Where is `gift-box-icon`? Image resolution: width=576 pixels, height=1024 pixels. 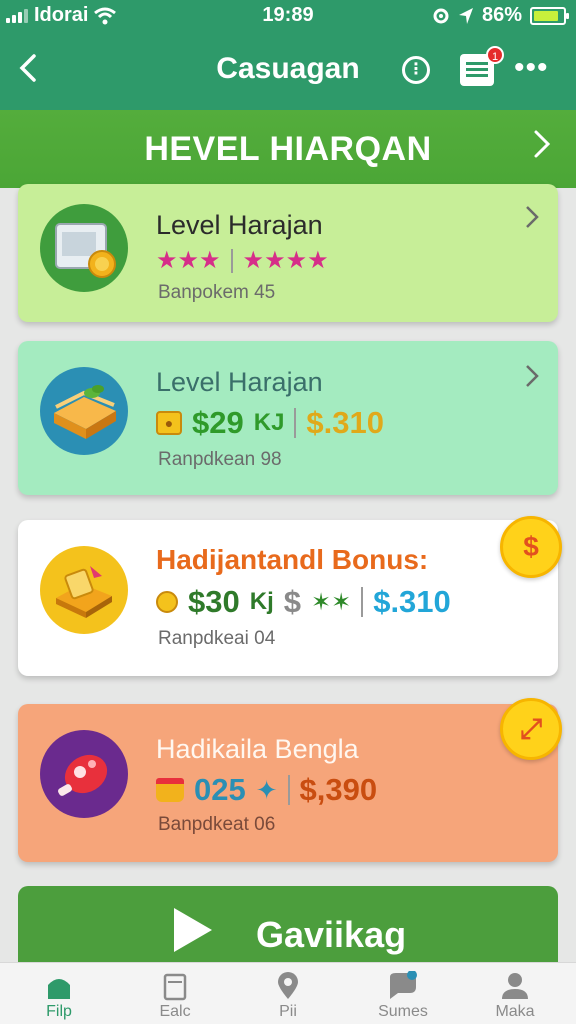
gift-box-icon is located at coordinates (84, 248).